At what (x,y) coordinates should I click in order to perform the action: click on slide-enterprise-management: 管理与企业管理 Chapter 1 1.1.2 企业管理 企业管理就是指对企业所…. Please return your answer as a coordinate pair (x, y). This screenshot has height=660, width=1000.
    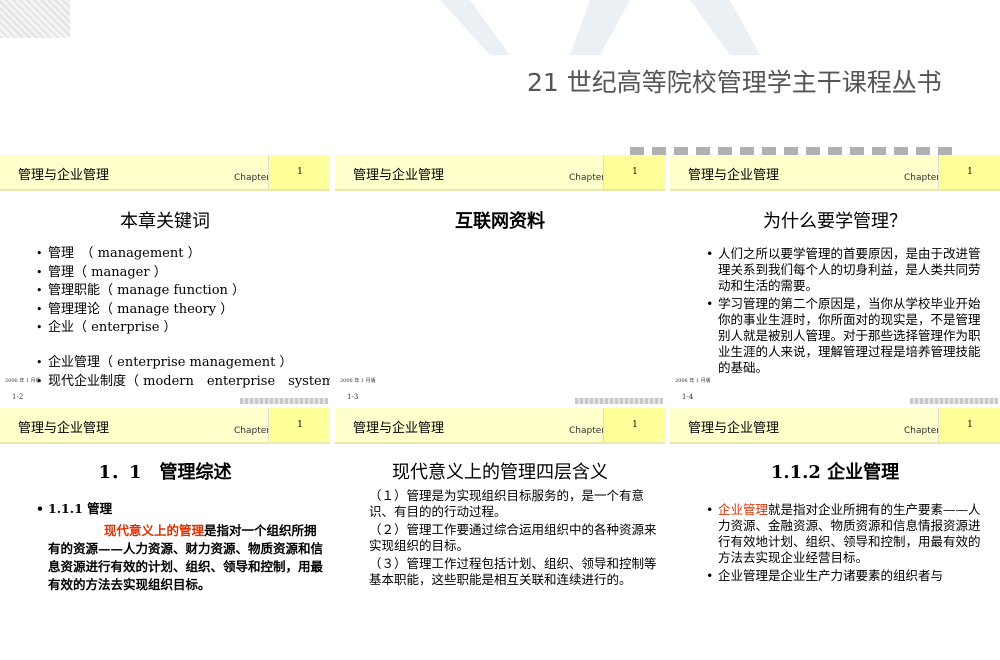
    Looking at the image, I should click on (835, 534).